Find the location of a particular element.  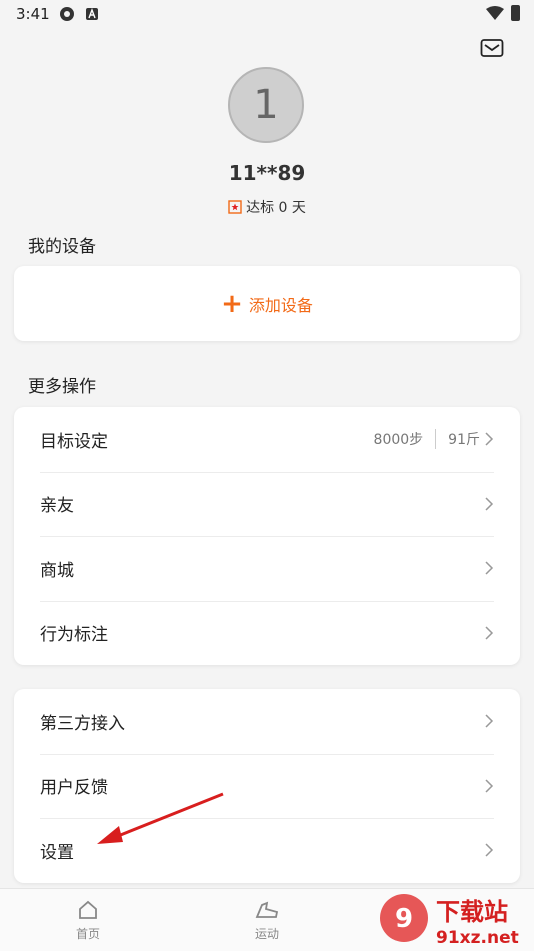

menu-item-feedback: 用户反馈 is located at coordinates (267, 786).